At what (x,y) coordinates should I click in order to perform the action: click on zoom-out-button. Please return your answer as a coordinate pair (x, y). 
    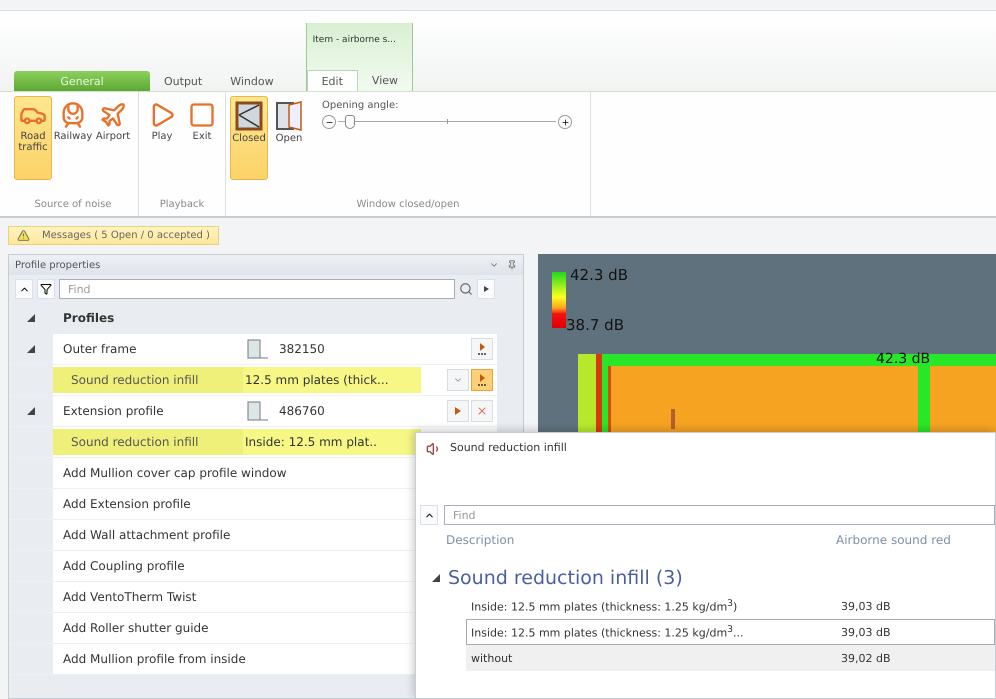
    Looking at the image, I should click on (329, 122).